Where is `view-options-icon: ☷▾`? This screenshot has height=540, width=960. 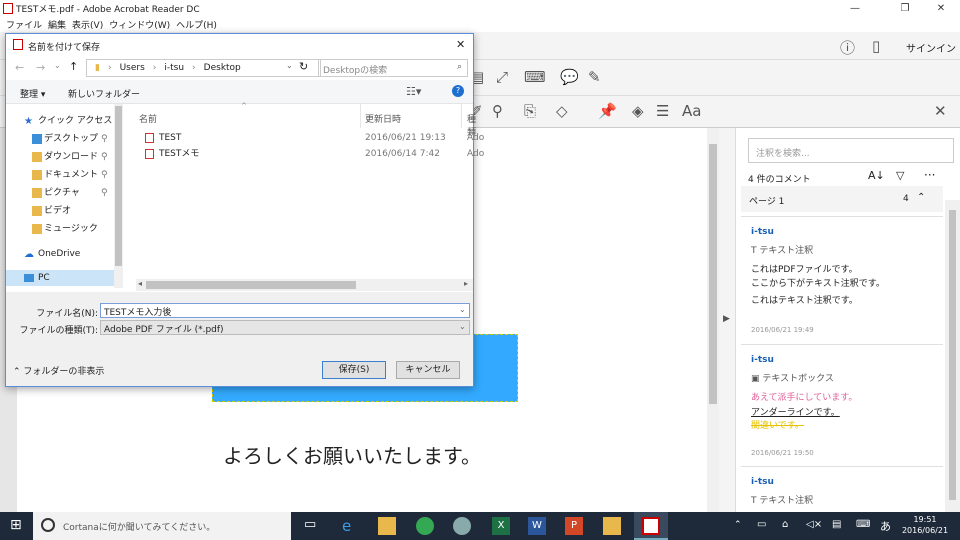 view-options-icon: ☷▾ is located at coordinates (413, 91).